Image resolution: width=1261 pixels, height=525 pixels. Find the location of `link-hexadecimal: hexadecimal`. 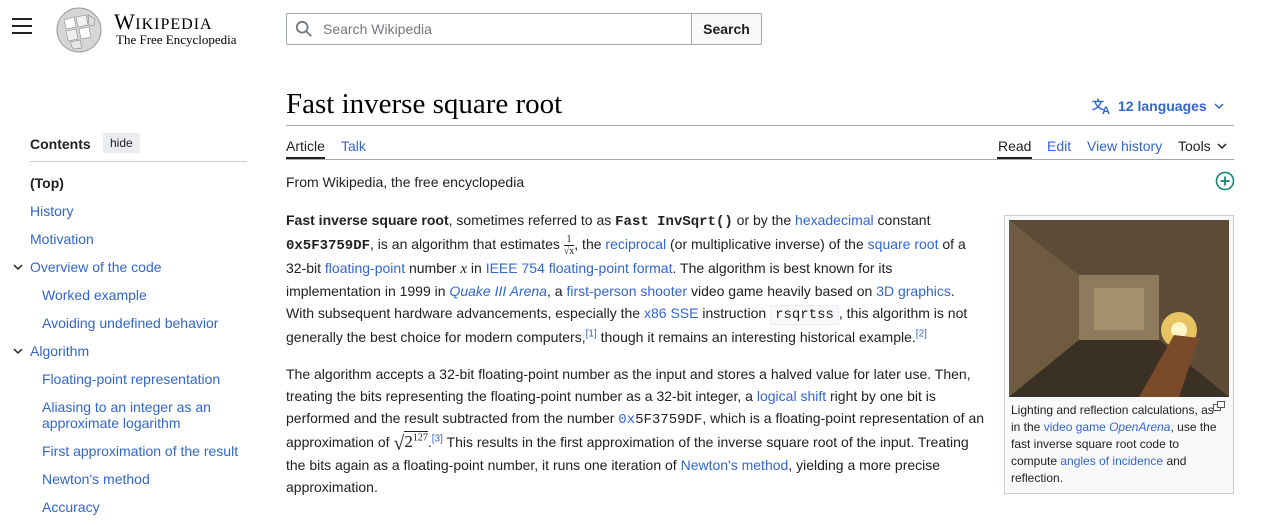

link-hexadecimal: hexadecimal is located at coordinates (834, 220).